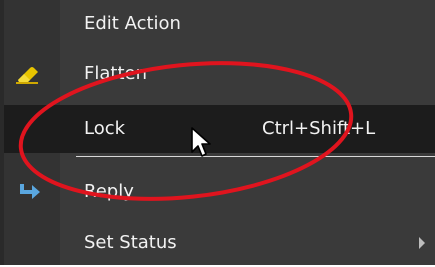  What do you see at coordinates (255, 156) in the screenshot?
I see `menu-separator` at bounding box center [255, 156].